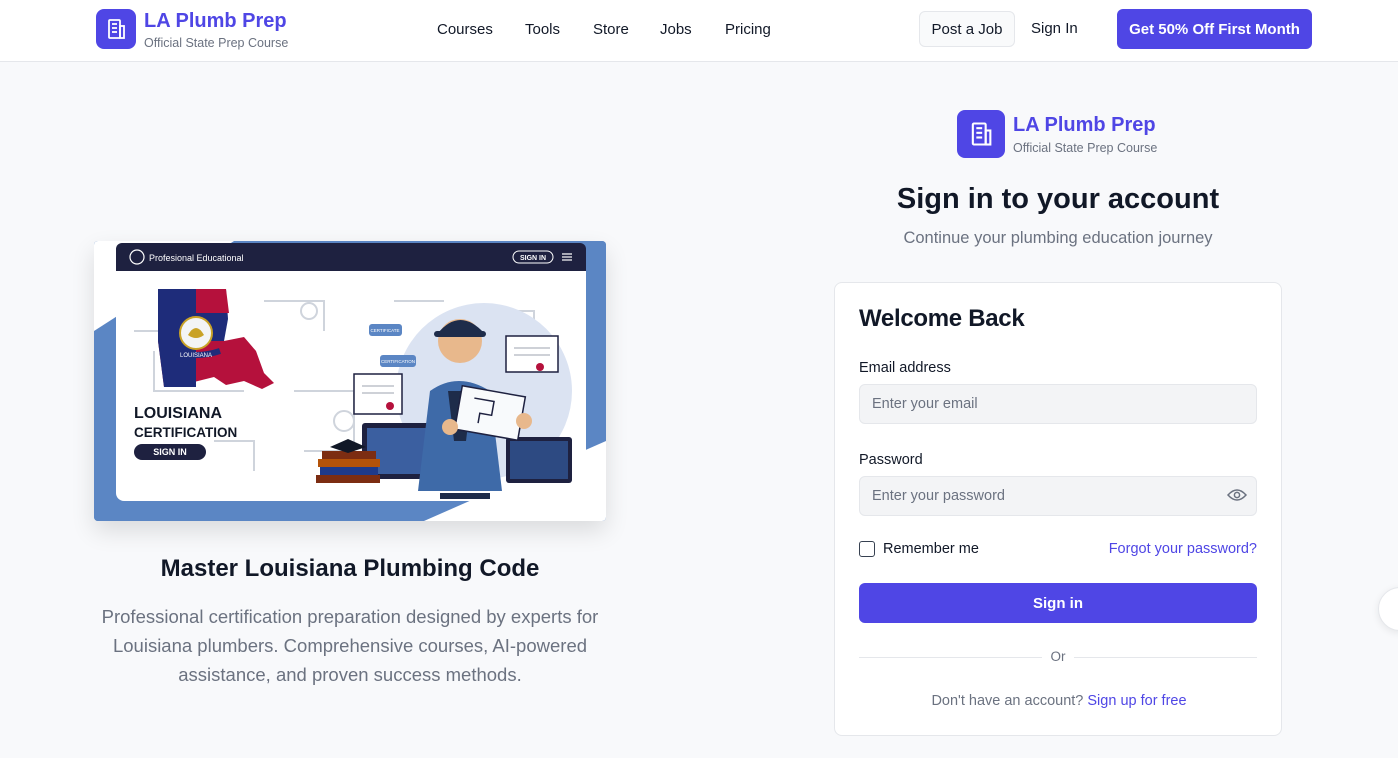 The width and height of the screenshot is (1398, 758). Describe the element at coordinates (1084, 125) in the screenshot. I see `auth-brand-name: LA Plumb Prep` at that location.